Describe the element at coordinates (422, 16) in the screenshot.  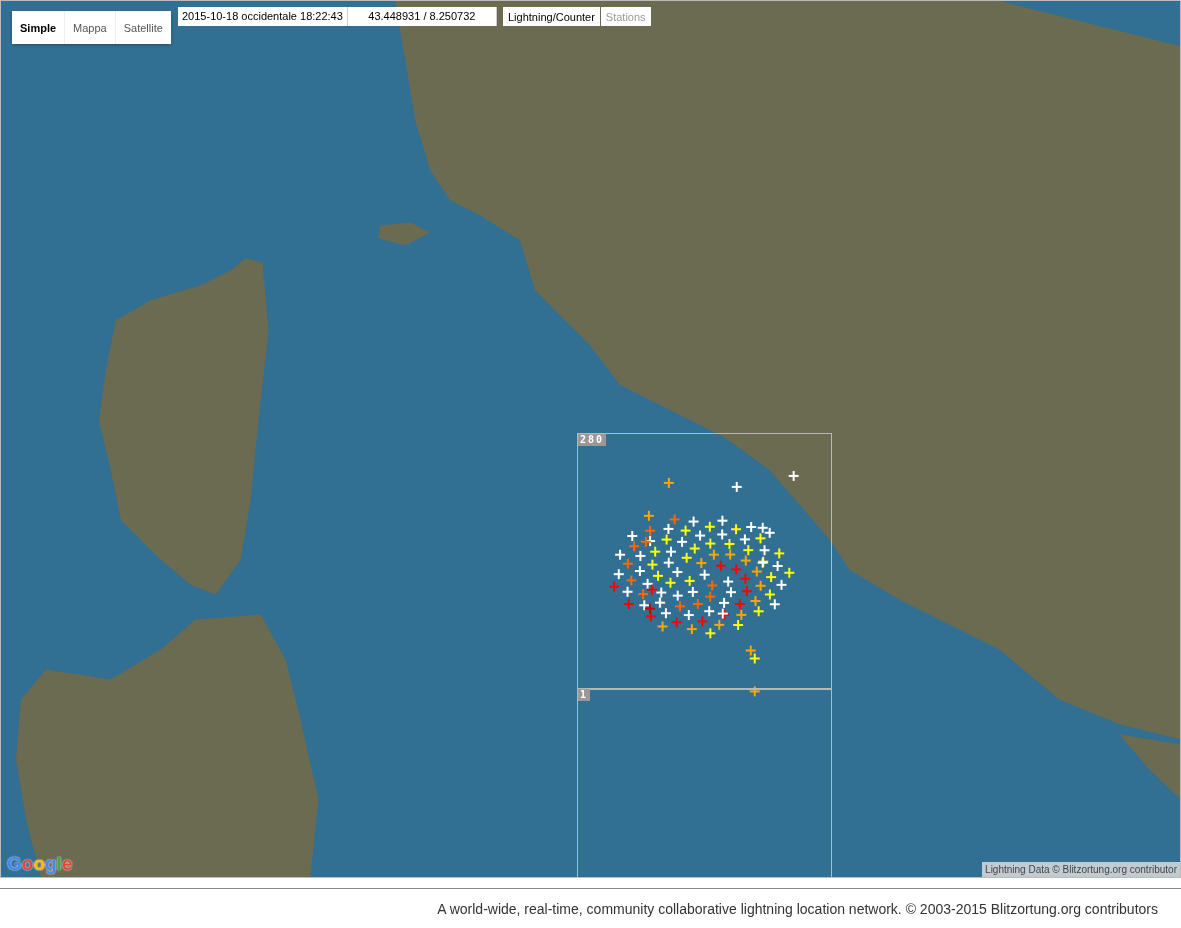
I see `coordinates-field: 43.448931 / 8.250732` at that location.